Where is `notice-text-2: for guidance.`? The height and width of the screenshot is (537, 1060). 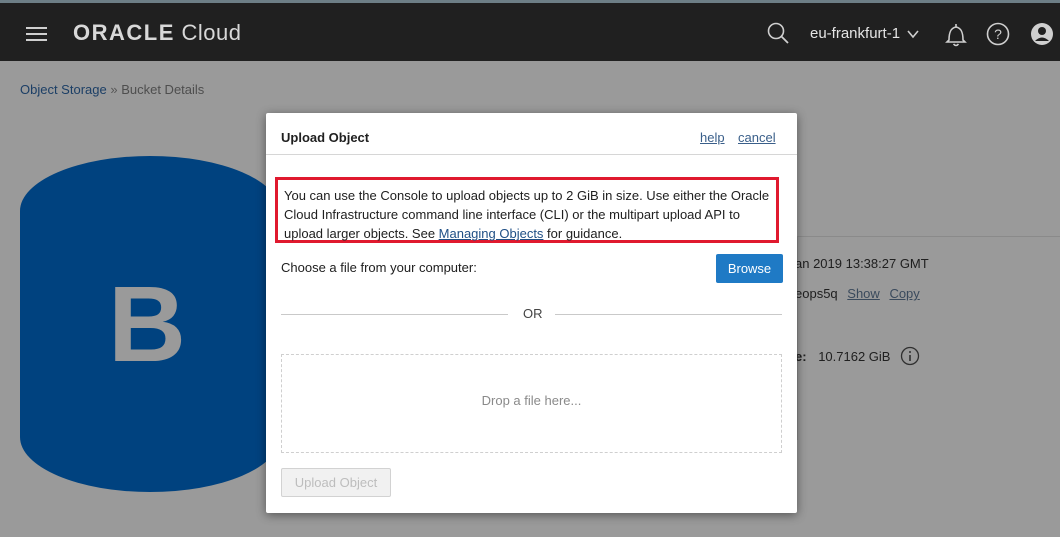
notice-text-2: for guidance. is located at coordinates (583, 233).